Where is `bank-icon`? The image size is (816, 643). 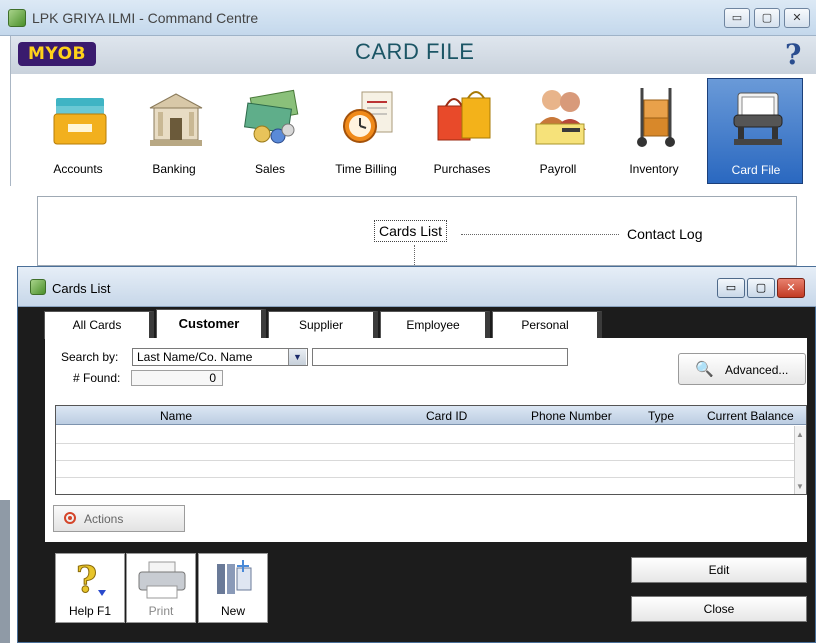
bank-icon is located at coordinates (176, 119).